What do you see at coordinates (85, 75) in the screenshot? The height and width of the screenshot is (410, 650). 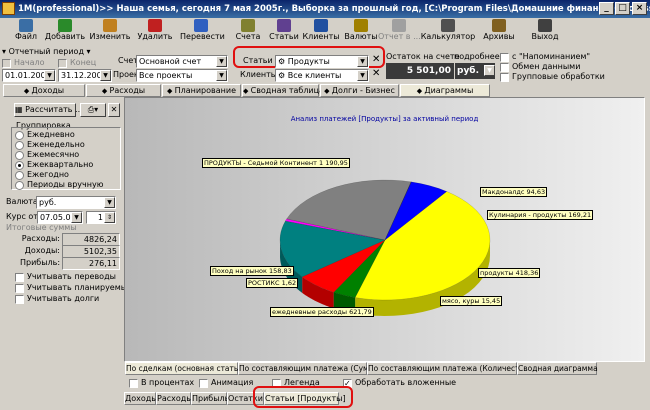 I see `end-date-field: 31.12.2004 ▼` at bounding box center [85, 75].